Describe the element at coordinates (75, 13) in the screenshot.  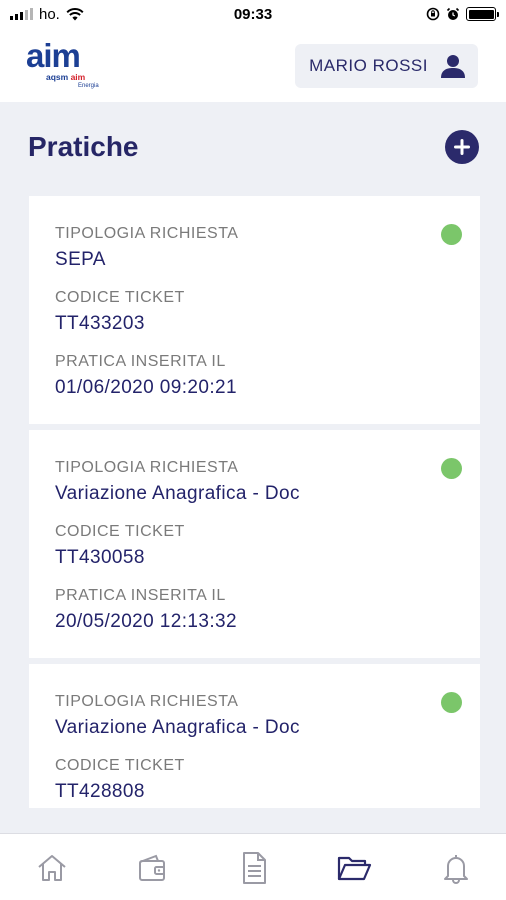
I see `wifi-icon` at that location.